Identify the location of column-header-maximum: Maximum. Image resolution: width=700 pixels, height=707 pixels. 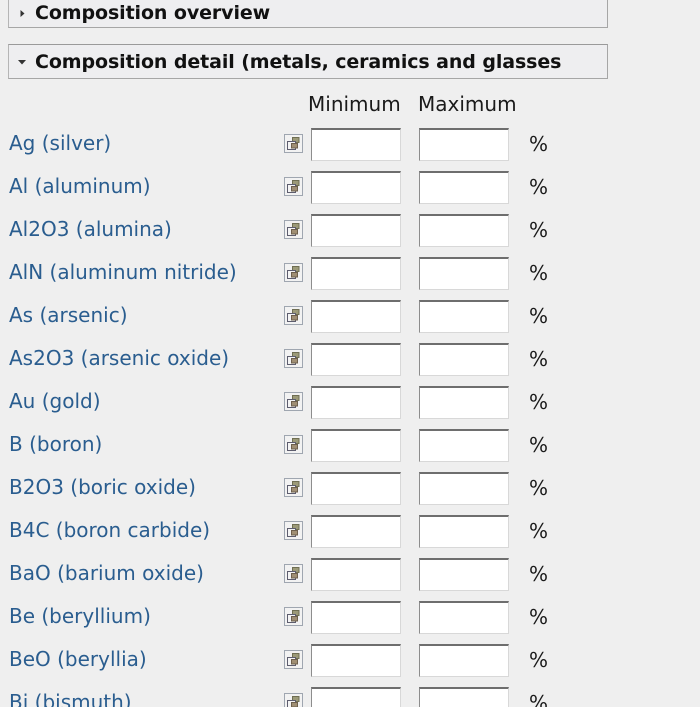
(467, 104).